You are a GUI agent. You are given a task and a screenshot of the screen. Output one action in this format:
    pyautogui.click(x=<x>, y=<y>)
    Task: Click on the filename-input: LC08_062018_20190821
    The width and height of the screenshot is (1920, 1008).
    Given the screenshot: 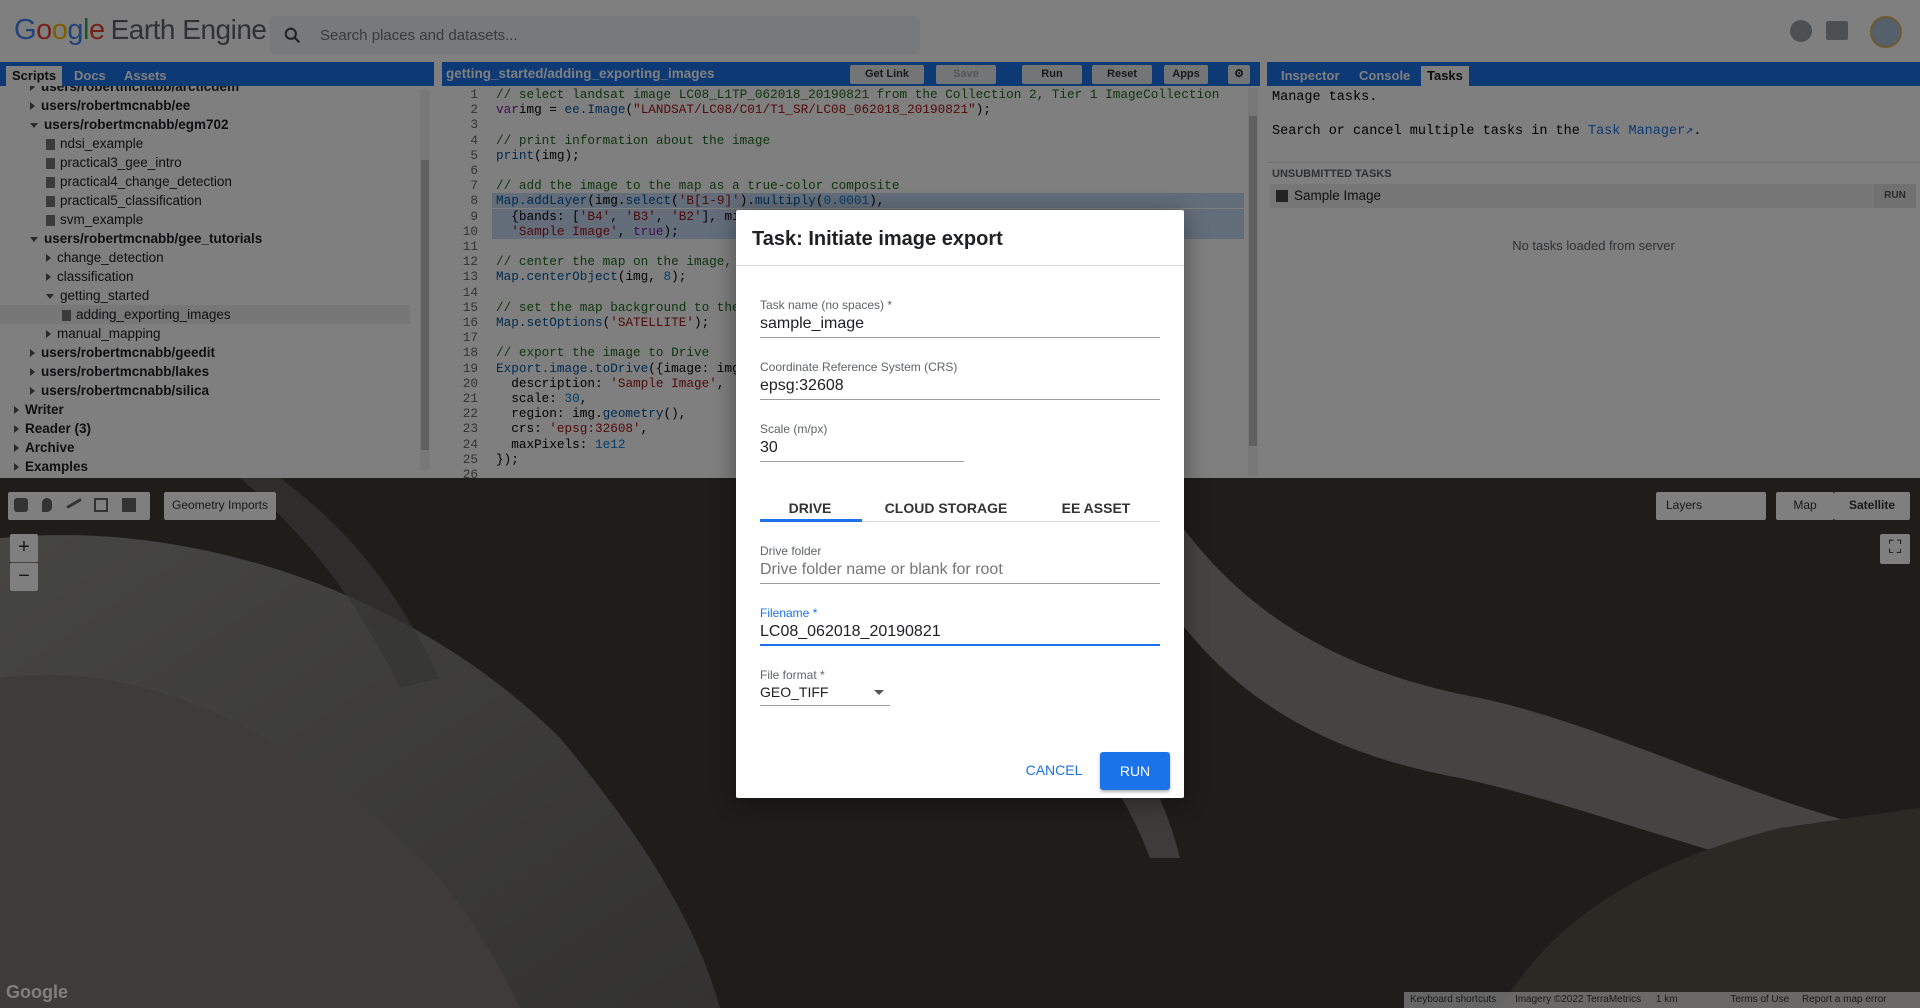 What is the action you would take?
    pyautogui.click(x=960, y=633)
    